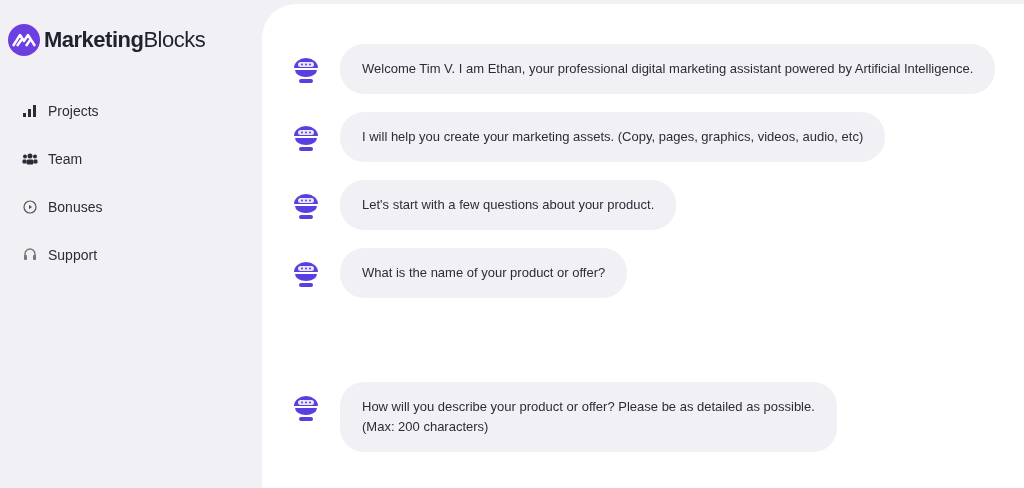  Describe the element at coordinates (30, 111) in the screenshot. I see `bar-chart-icon` at that location.